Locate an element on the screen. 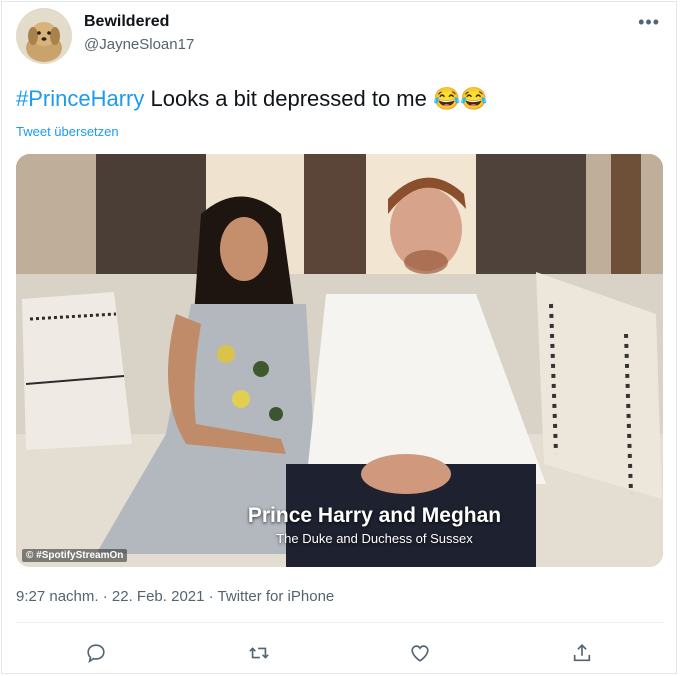 This screenshot has height=676, width=680. action-bar is located at coordinates (340, 653).